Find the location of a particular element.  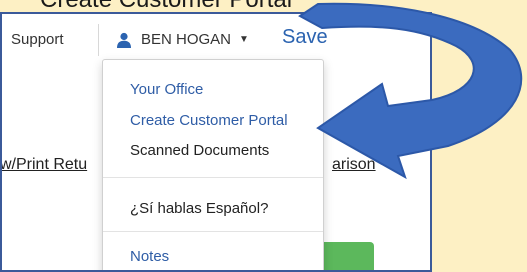

user-icon is located at coordinates (124, 40).